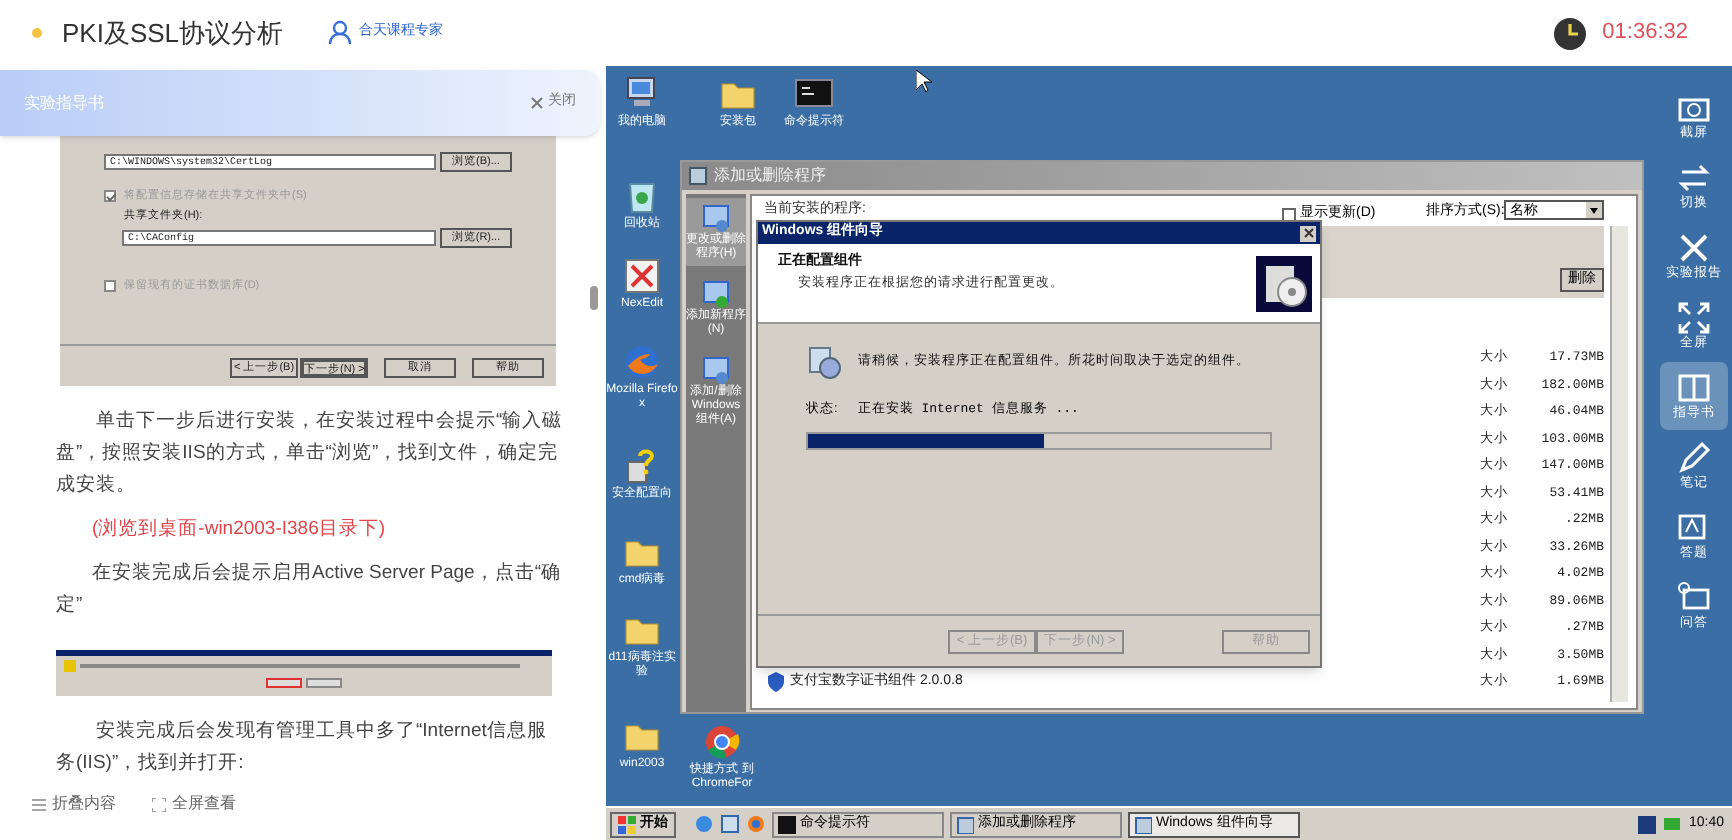  Describe the element at coordinates (339, 33) in the screenshot. I see `person-icon` at that location.